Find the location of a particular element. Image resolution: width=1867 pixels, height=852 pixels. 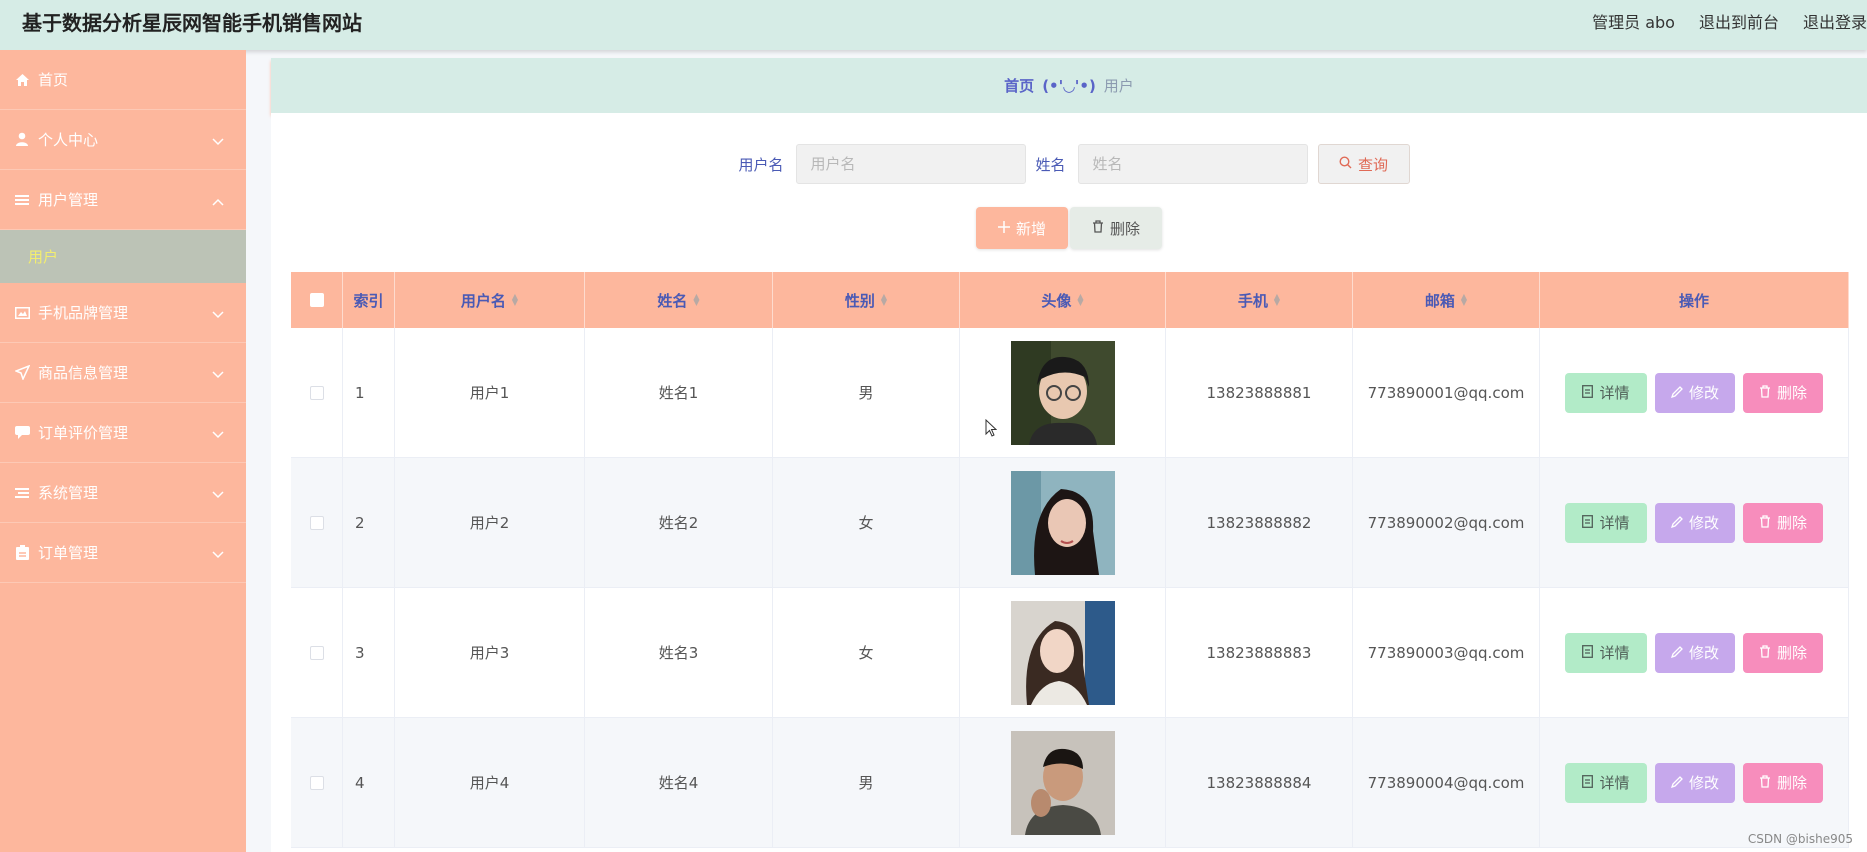

sidebar-item-user-management: 用户管理 is located at coordinates (123, 200).